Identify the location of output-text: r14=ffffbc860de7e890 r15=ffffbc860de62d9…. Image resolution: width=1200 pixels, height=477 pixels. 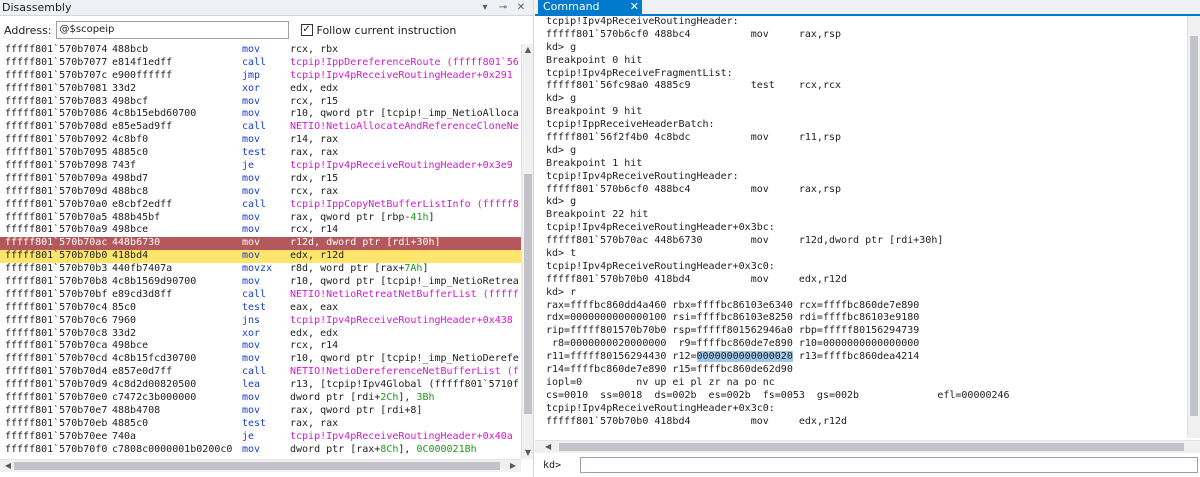
(669, 370).